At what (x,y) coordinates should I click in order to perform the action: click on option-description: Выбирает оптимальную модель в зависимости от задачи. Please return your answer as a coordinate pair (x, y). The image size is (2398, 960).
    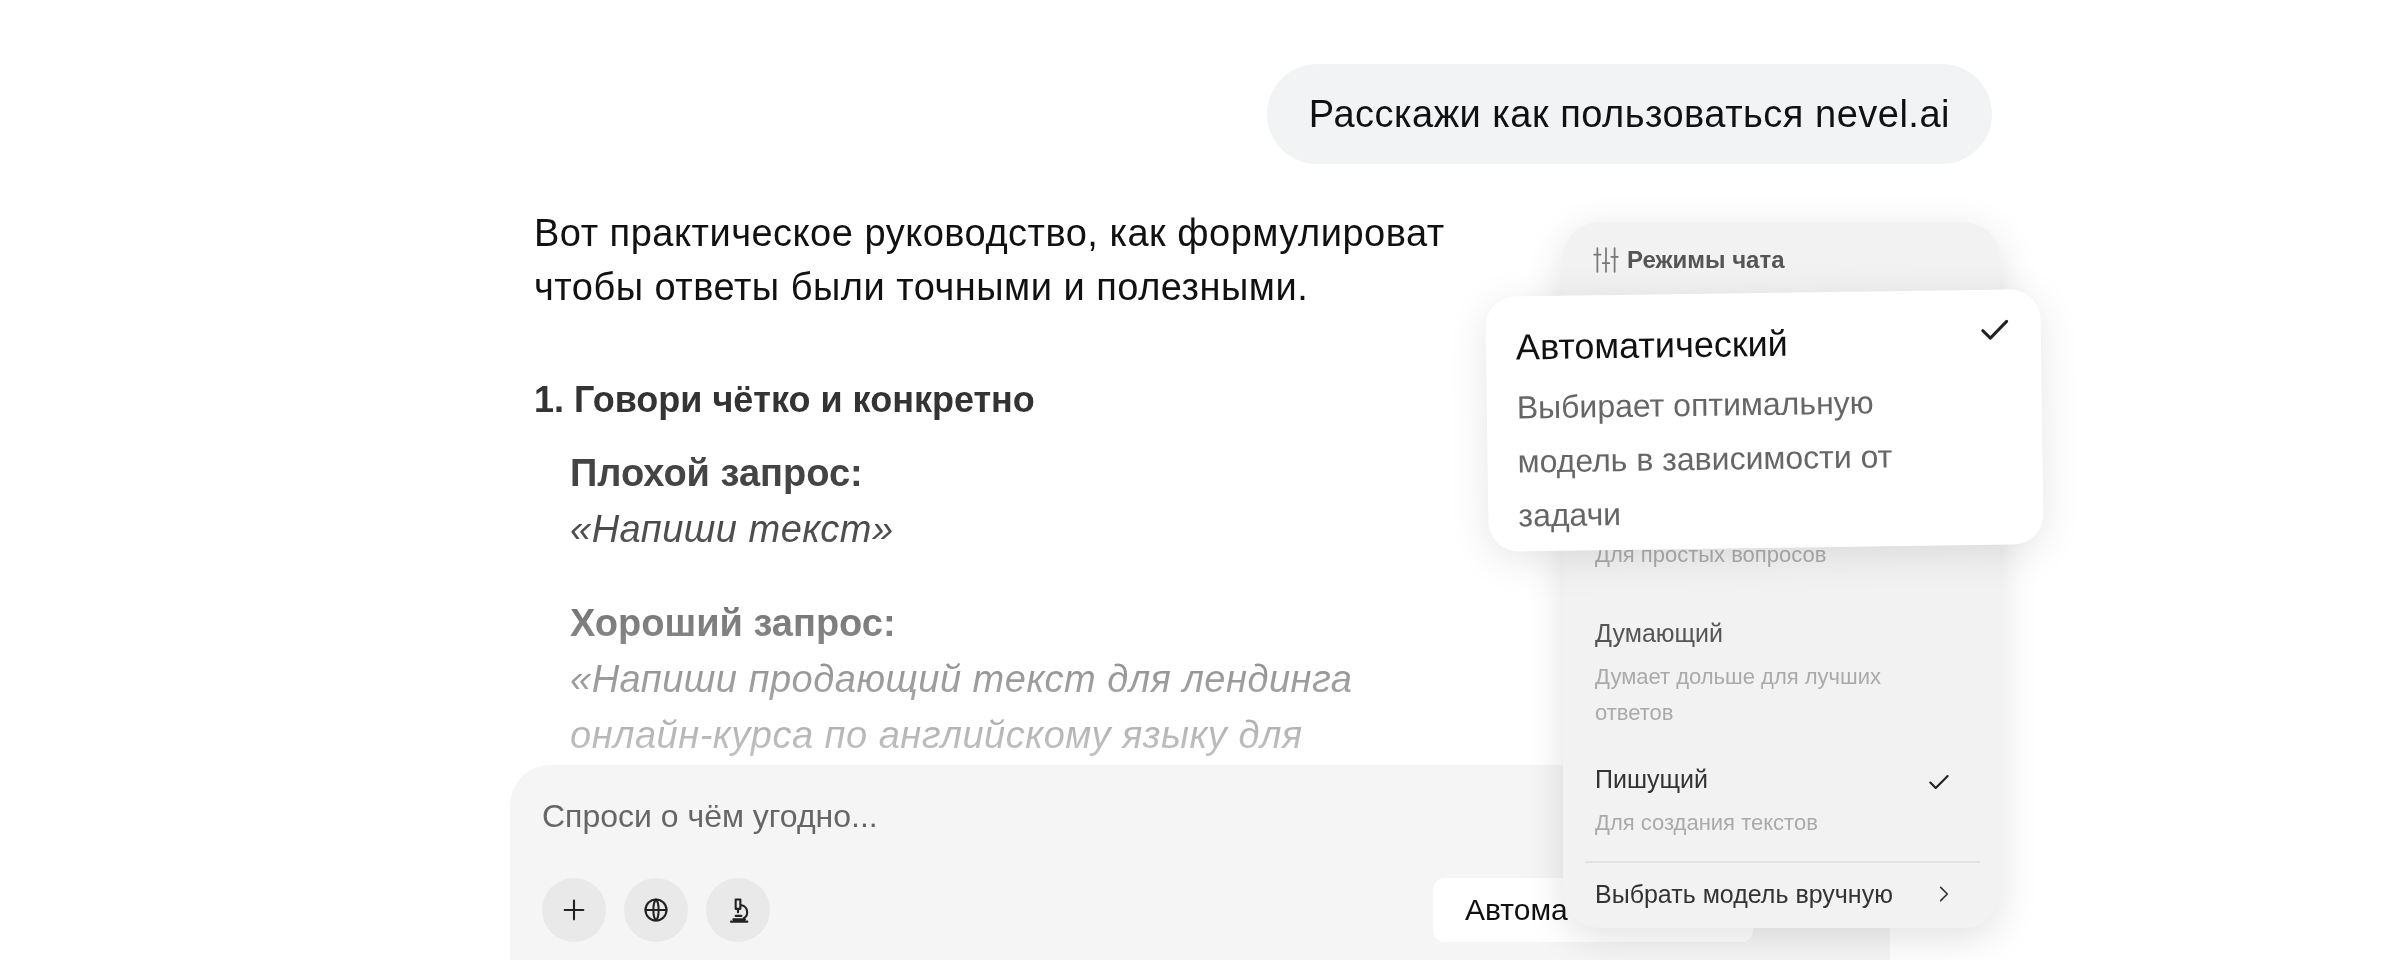
    Looking at the image, I should click on (1705, 459).